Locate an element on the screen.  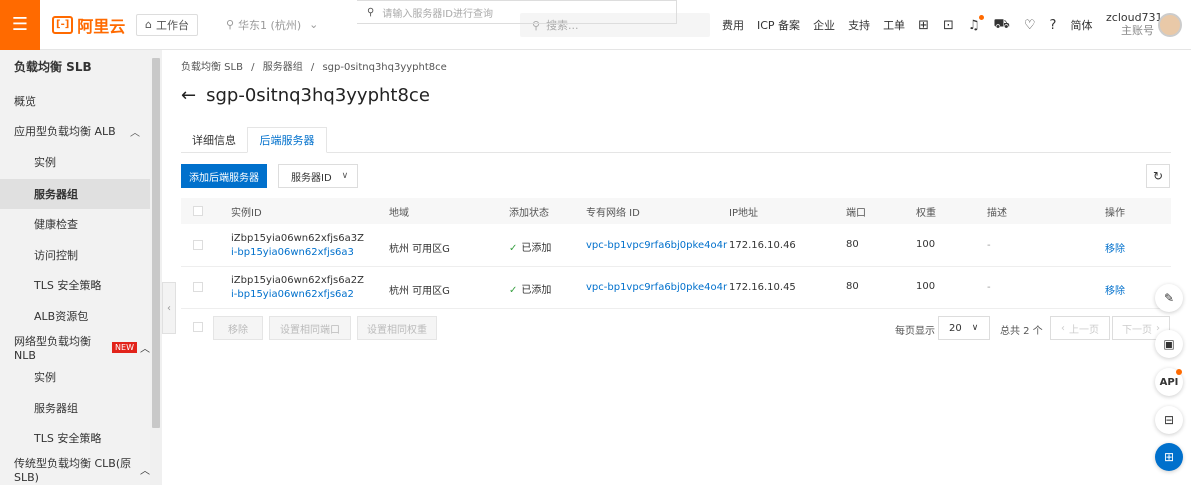
per-page-label: 每页显示 is located at coordinates (915, 331).